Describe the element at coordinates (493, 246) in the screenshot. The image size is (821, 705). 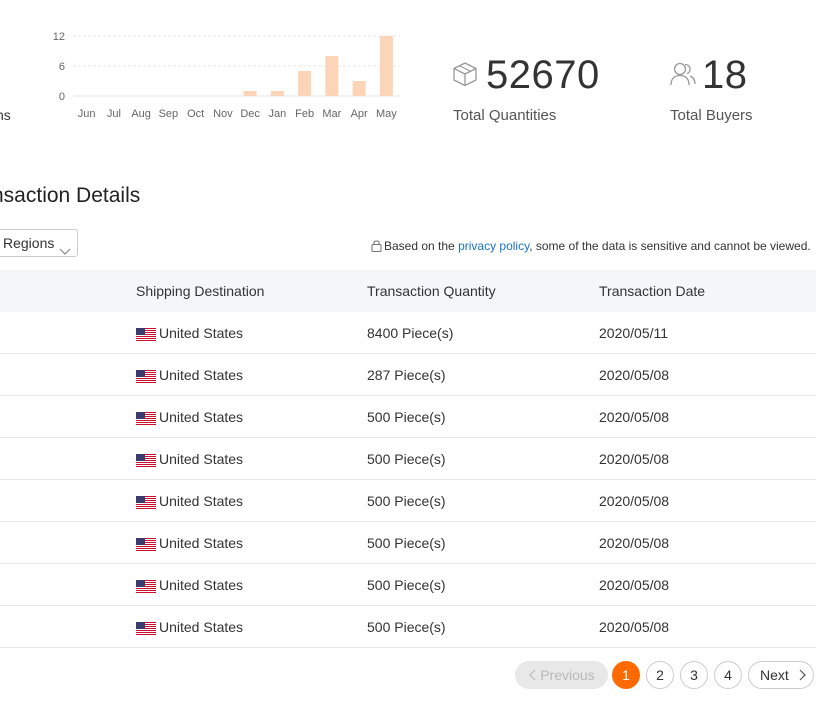
I see `privacy-policy-link: privacy policy` at that location.